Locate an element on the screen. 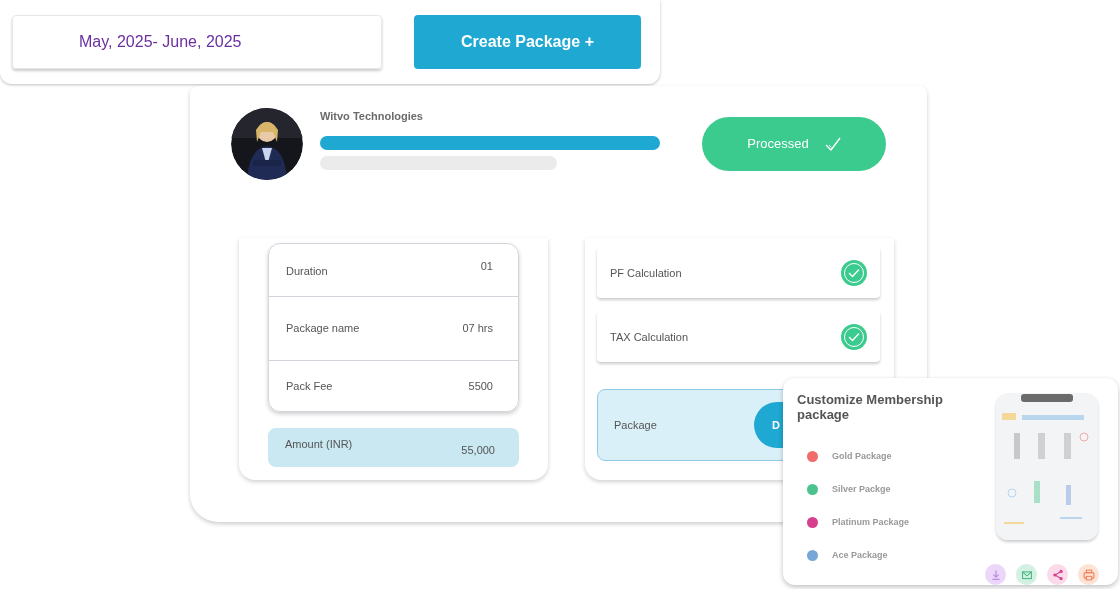 This screenshot has height=589, width=1120. membership-title: Customize Membership package is located at coordinates (870, 407).